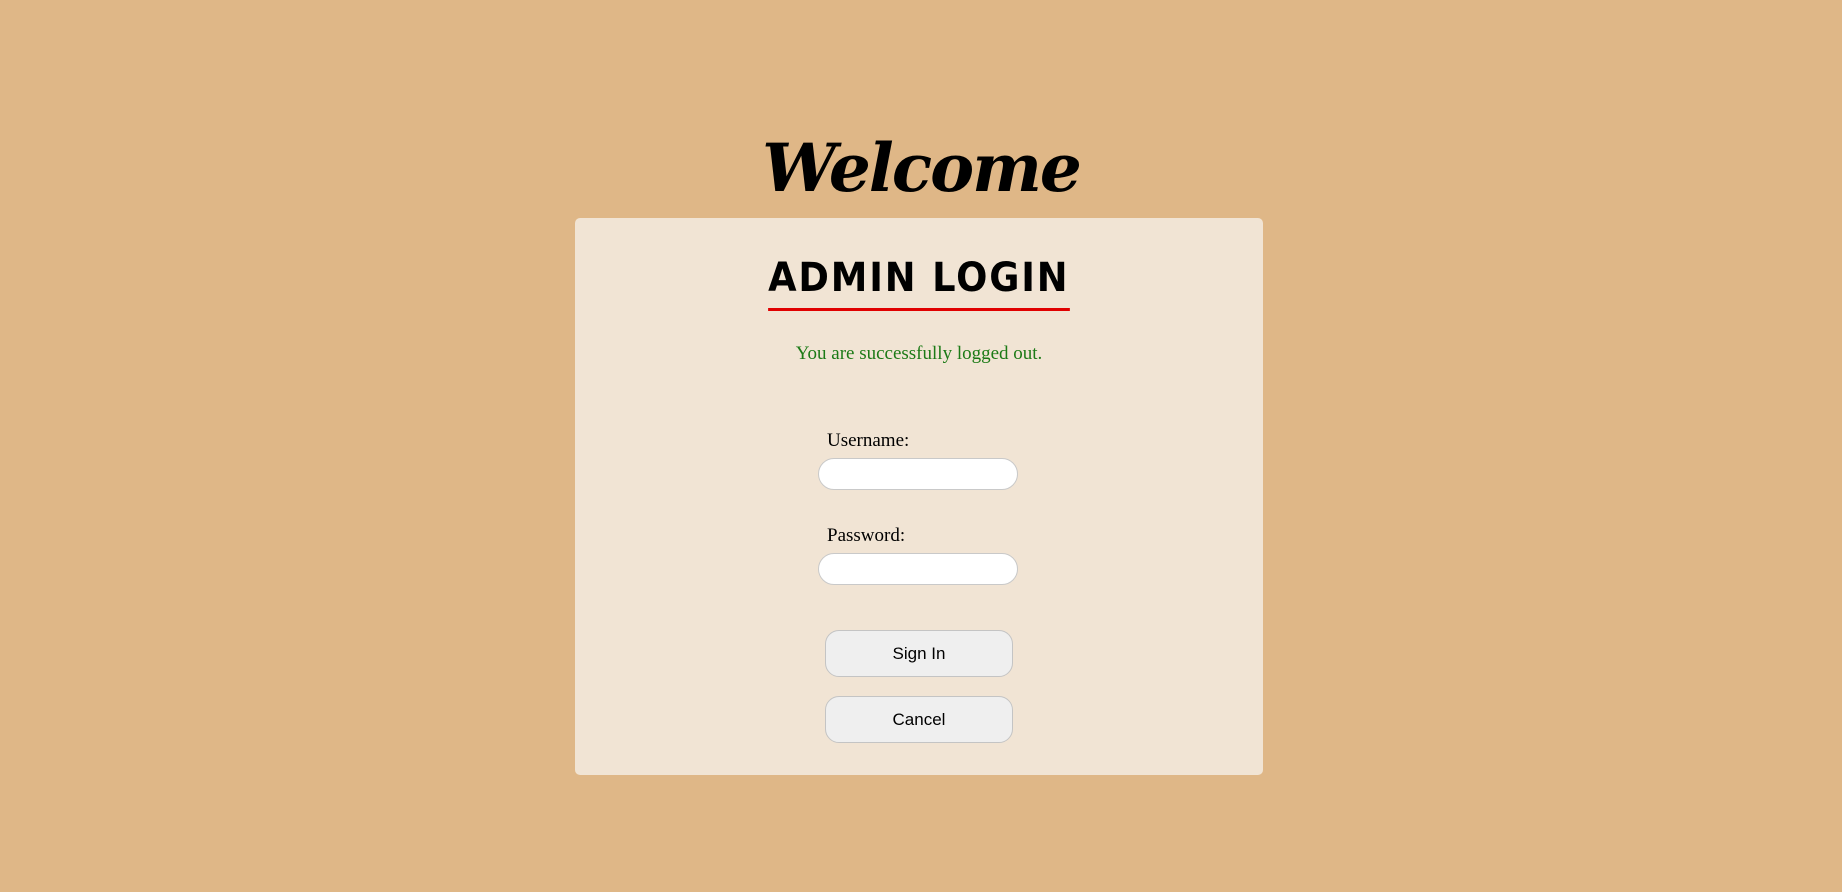  Describe the element at coordinates (866, 535) in the screenshot. I see `password-label: Password:` at that location.